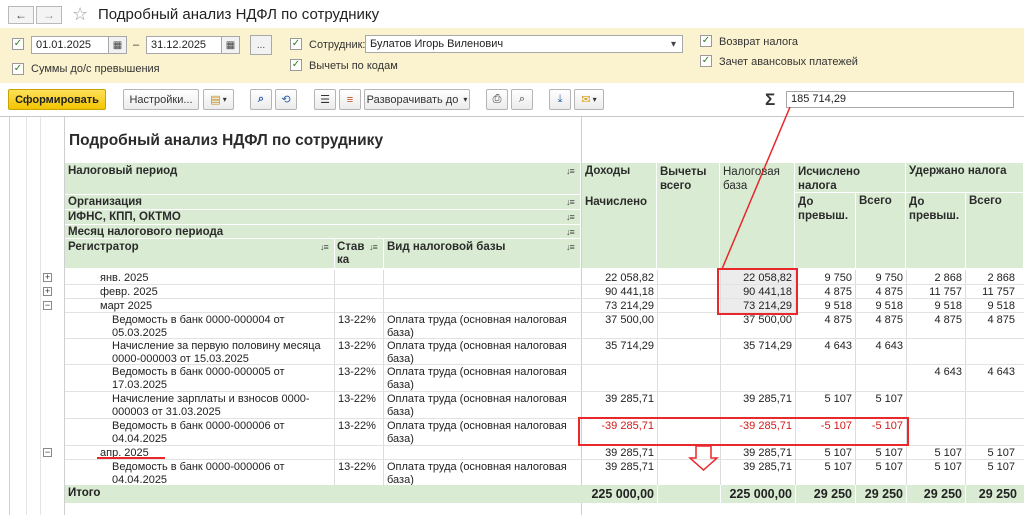 The image size is (1024, 515). Describe the element at coordinates (756, 188) in the screenshot. I see `annotation-connector-line` at that location.